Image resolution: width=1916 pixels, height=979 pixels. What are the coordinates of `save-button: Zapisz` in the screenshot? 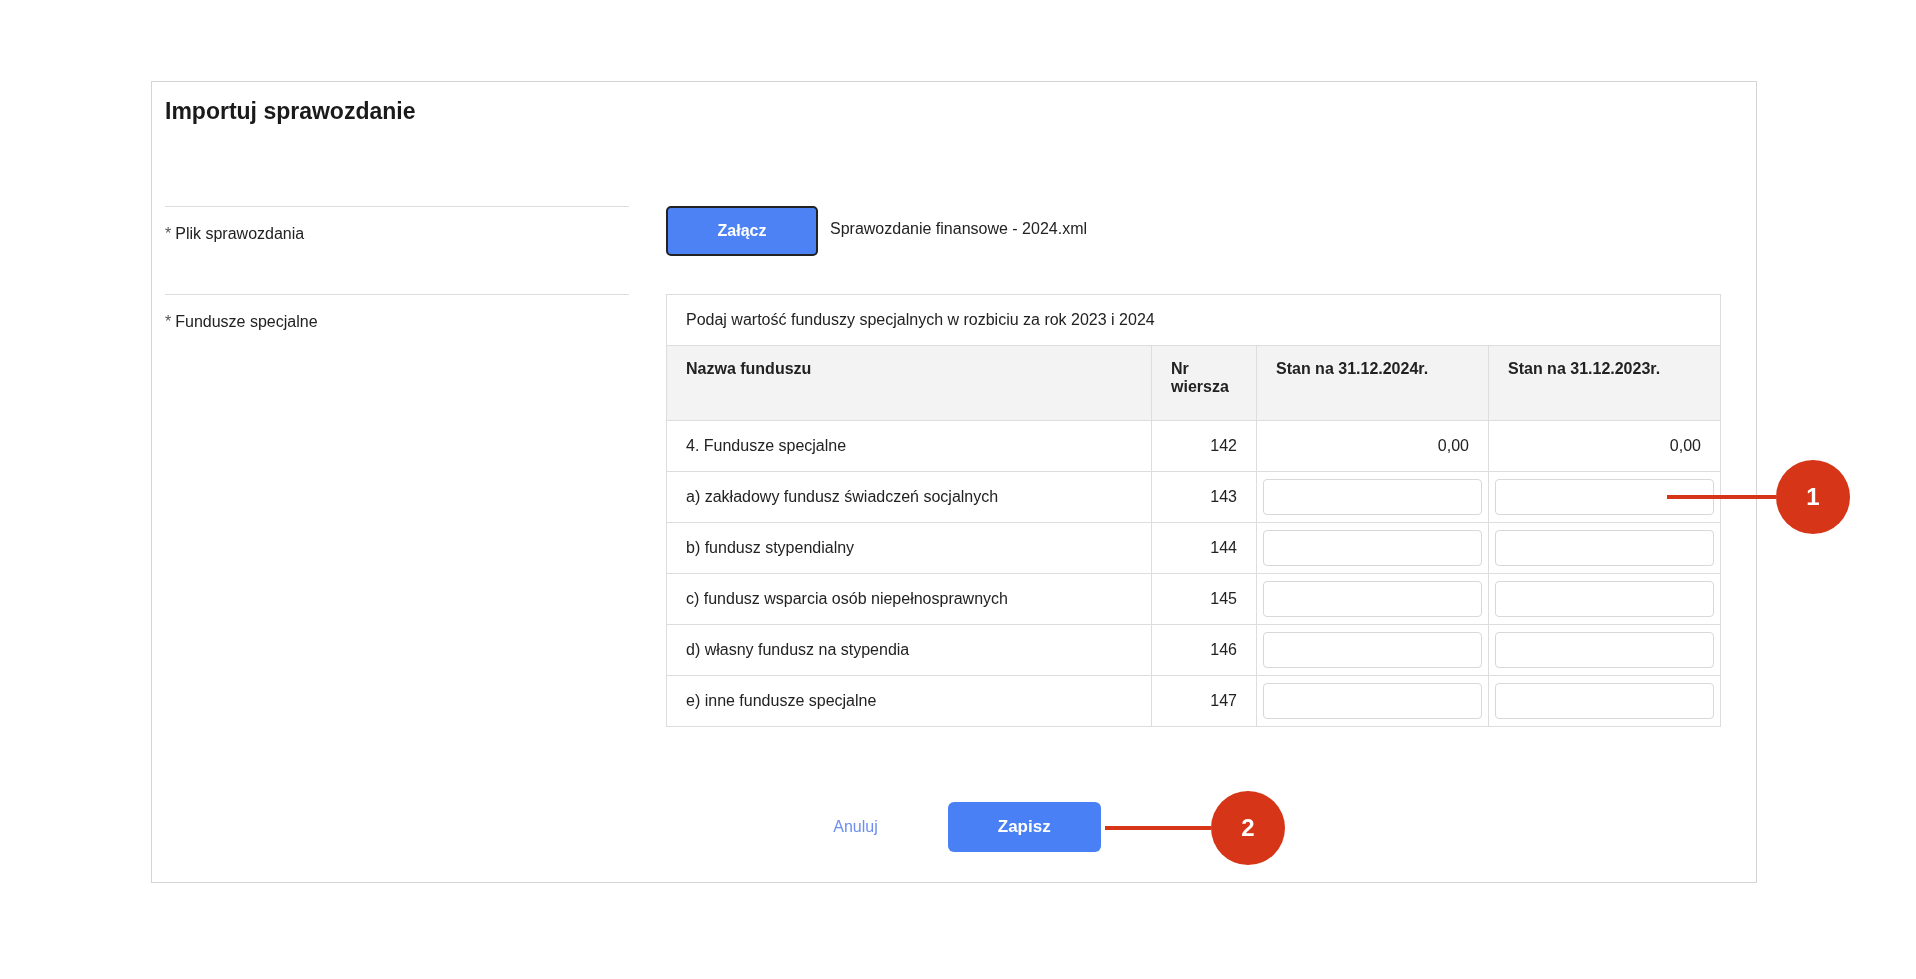 It's located at (1024, 827).